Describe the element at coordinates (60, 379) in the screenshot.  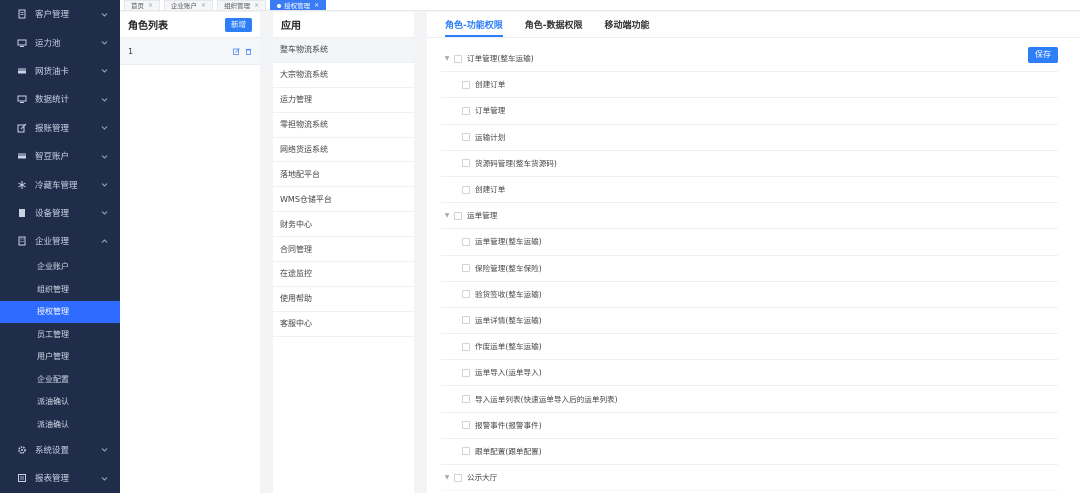
I see `sidebar-subitem: 企业配置` at that location.